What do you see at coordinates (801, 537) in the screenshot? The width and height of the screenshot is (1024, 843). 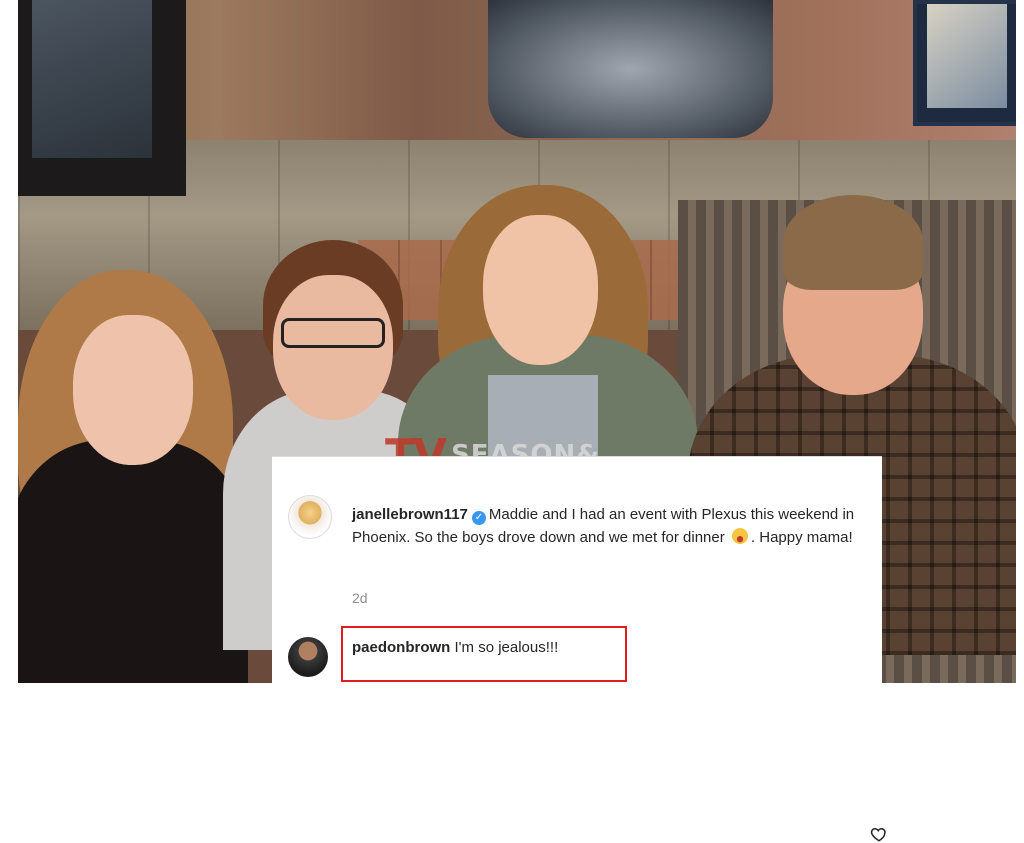 I see `caption-text-end: . Happy mama!` at bounding box center [801, 537].